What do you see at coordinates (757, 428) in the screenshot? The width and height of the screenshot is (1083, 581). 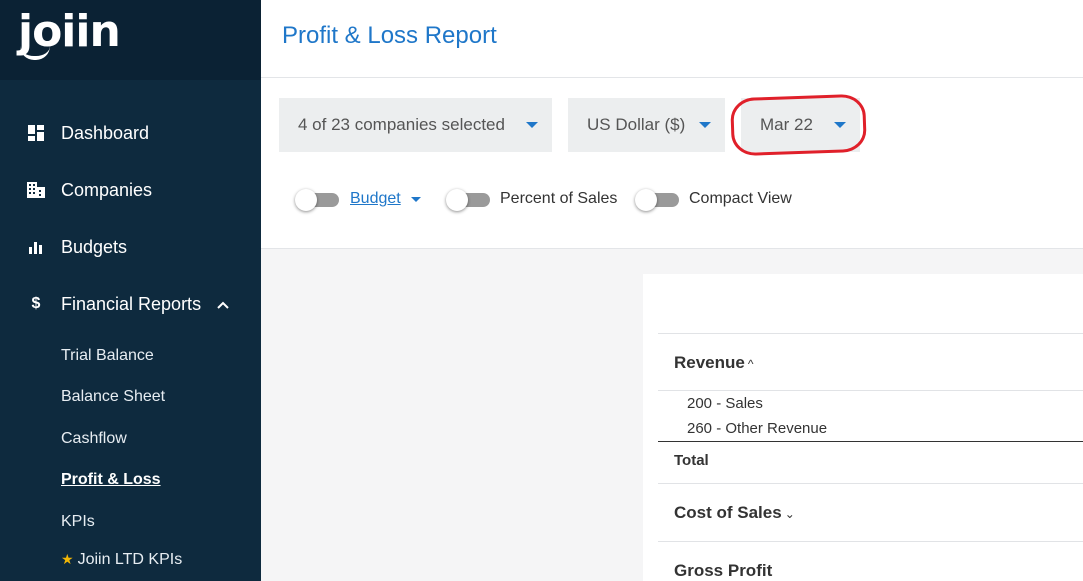 I see `account-row: 260 - Other Revenue` at bounding box center [757, 428].